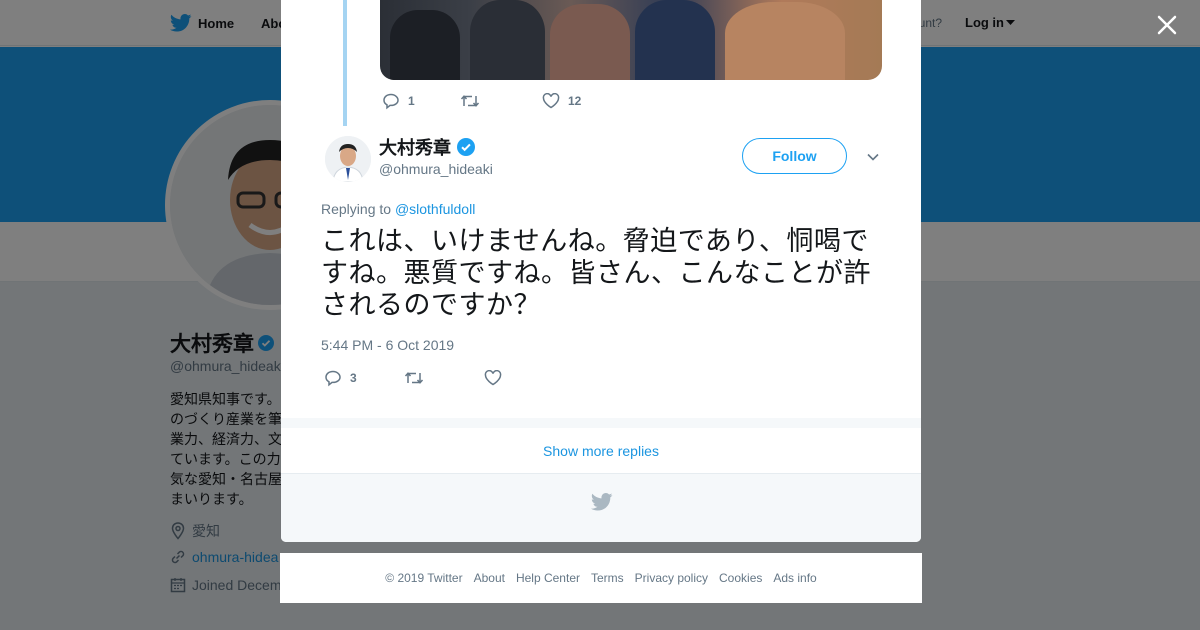  I want to click on separator-band, so click(601, 423).